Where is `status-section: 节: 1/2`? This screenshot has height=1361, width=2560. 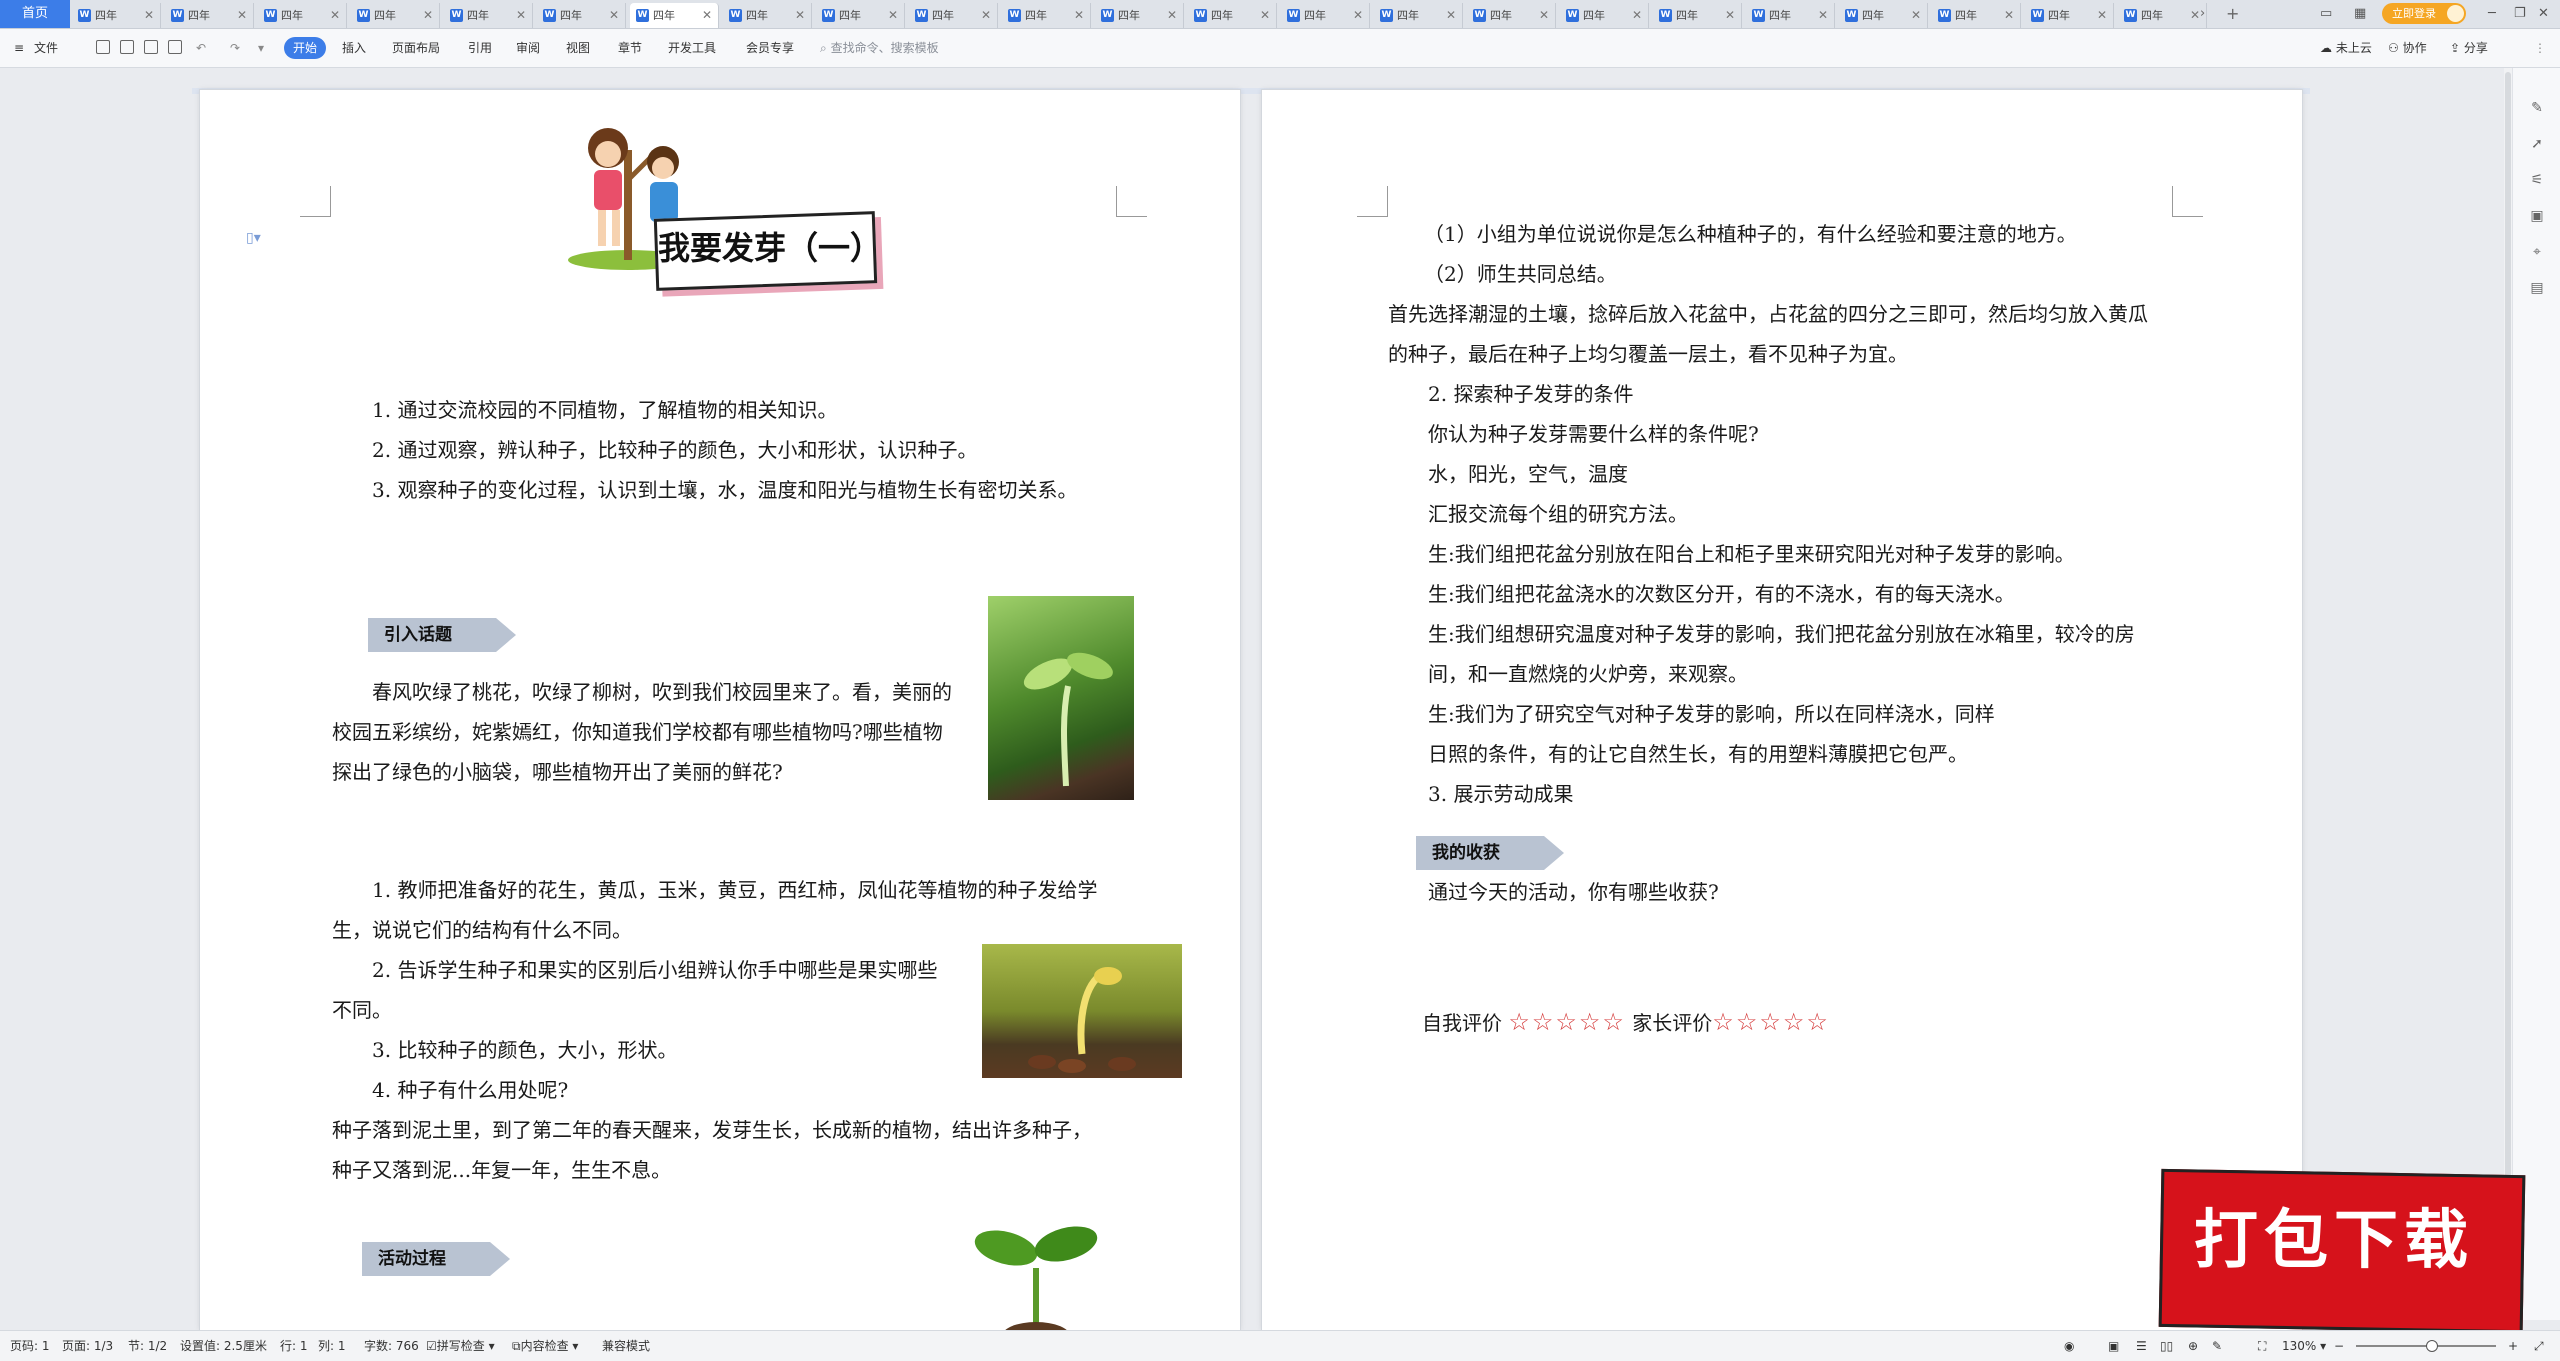 status-section: 节: 1/2 is located at coordinates (147, 1346).